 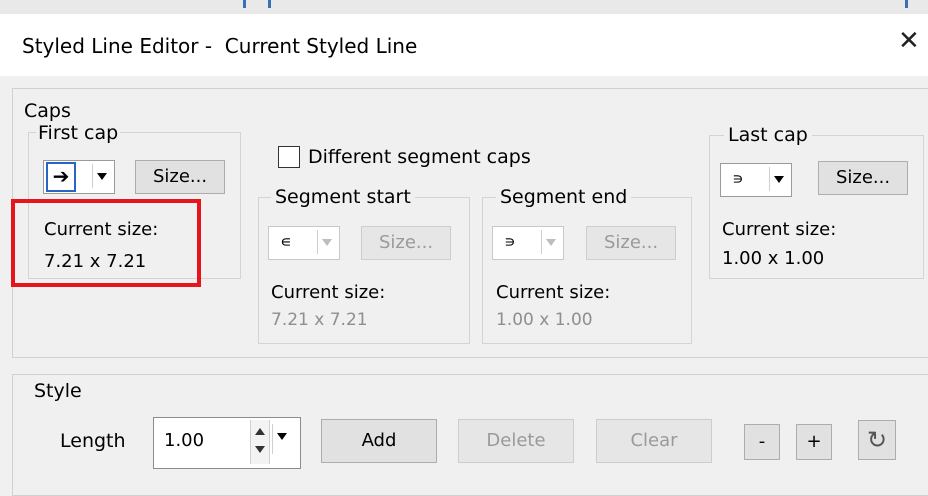 I want to click on different-segment-caps-label: Different segment caps, so click(x=419, y=157).